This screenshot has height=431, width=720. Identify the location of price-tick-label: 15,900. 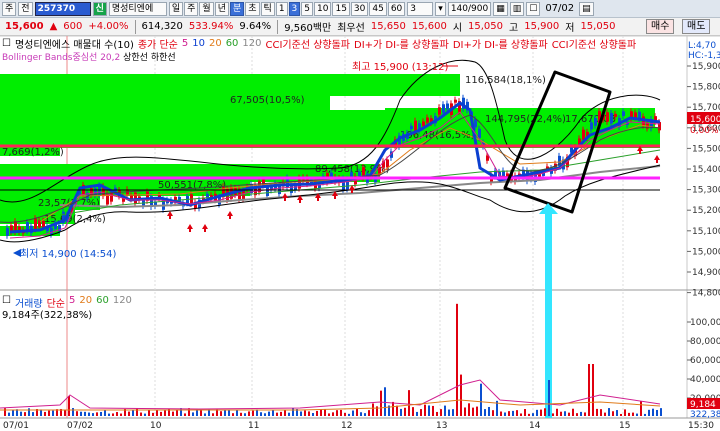
(706, 67).